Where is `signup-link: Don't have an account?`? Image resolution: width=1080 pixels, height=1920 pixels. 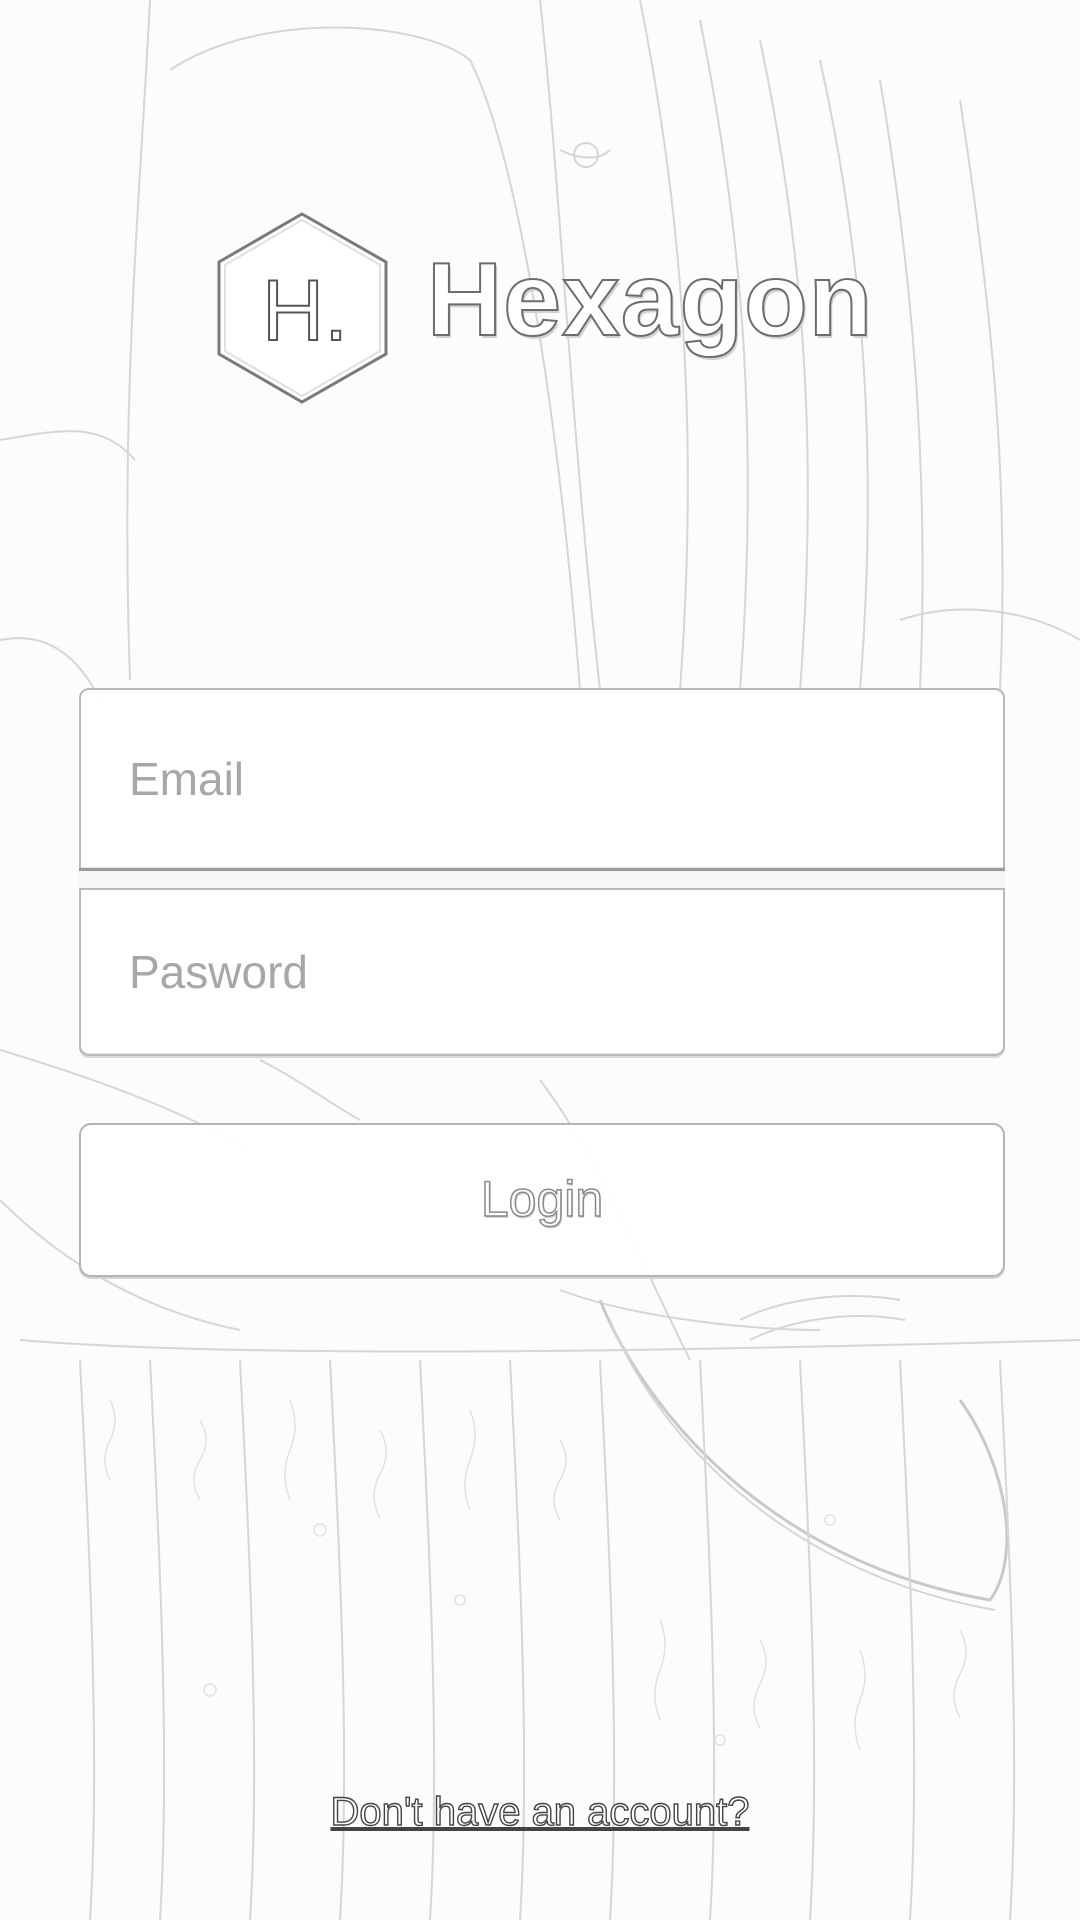 signup-link: Don't have an account? is located at coordinates (540, 1811).